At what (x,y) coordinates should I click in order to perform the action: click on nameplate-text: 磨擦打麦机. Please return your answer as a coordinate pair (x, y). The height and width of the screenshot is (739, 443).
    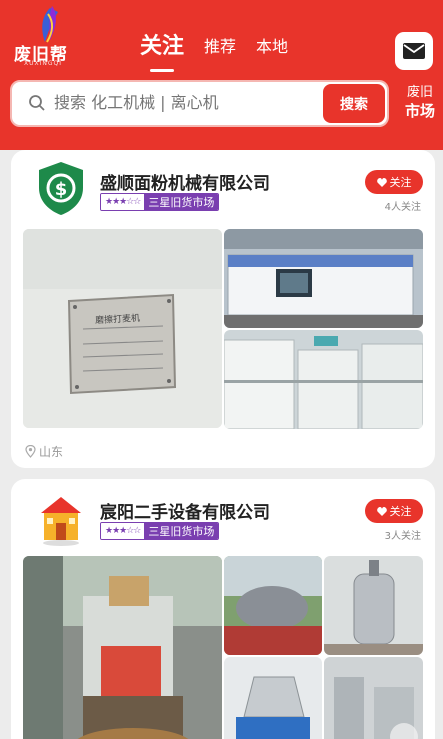
    Looking at the image, I should click on (117, 320).